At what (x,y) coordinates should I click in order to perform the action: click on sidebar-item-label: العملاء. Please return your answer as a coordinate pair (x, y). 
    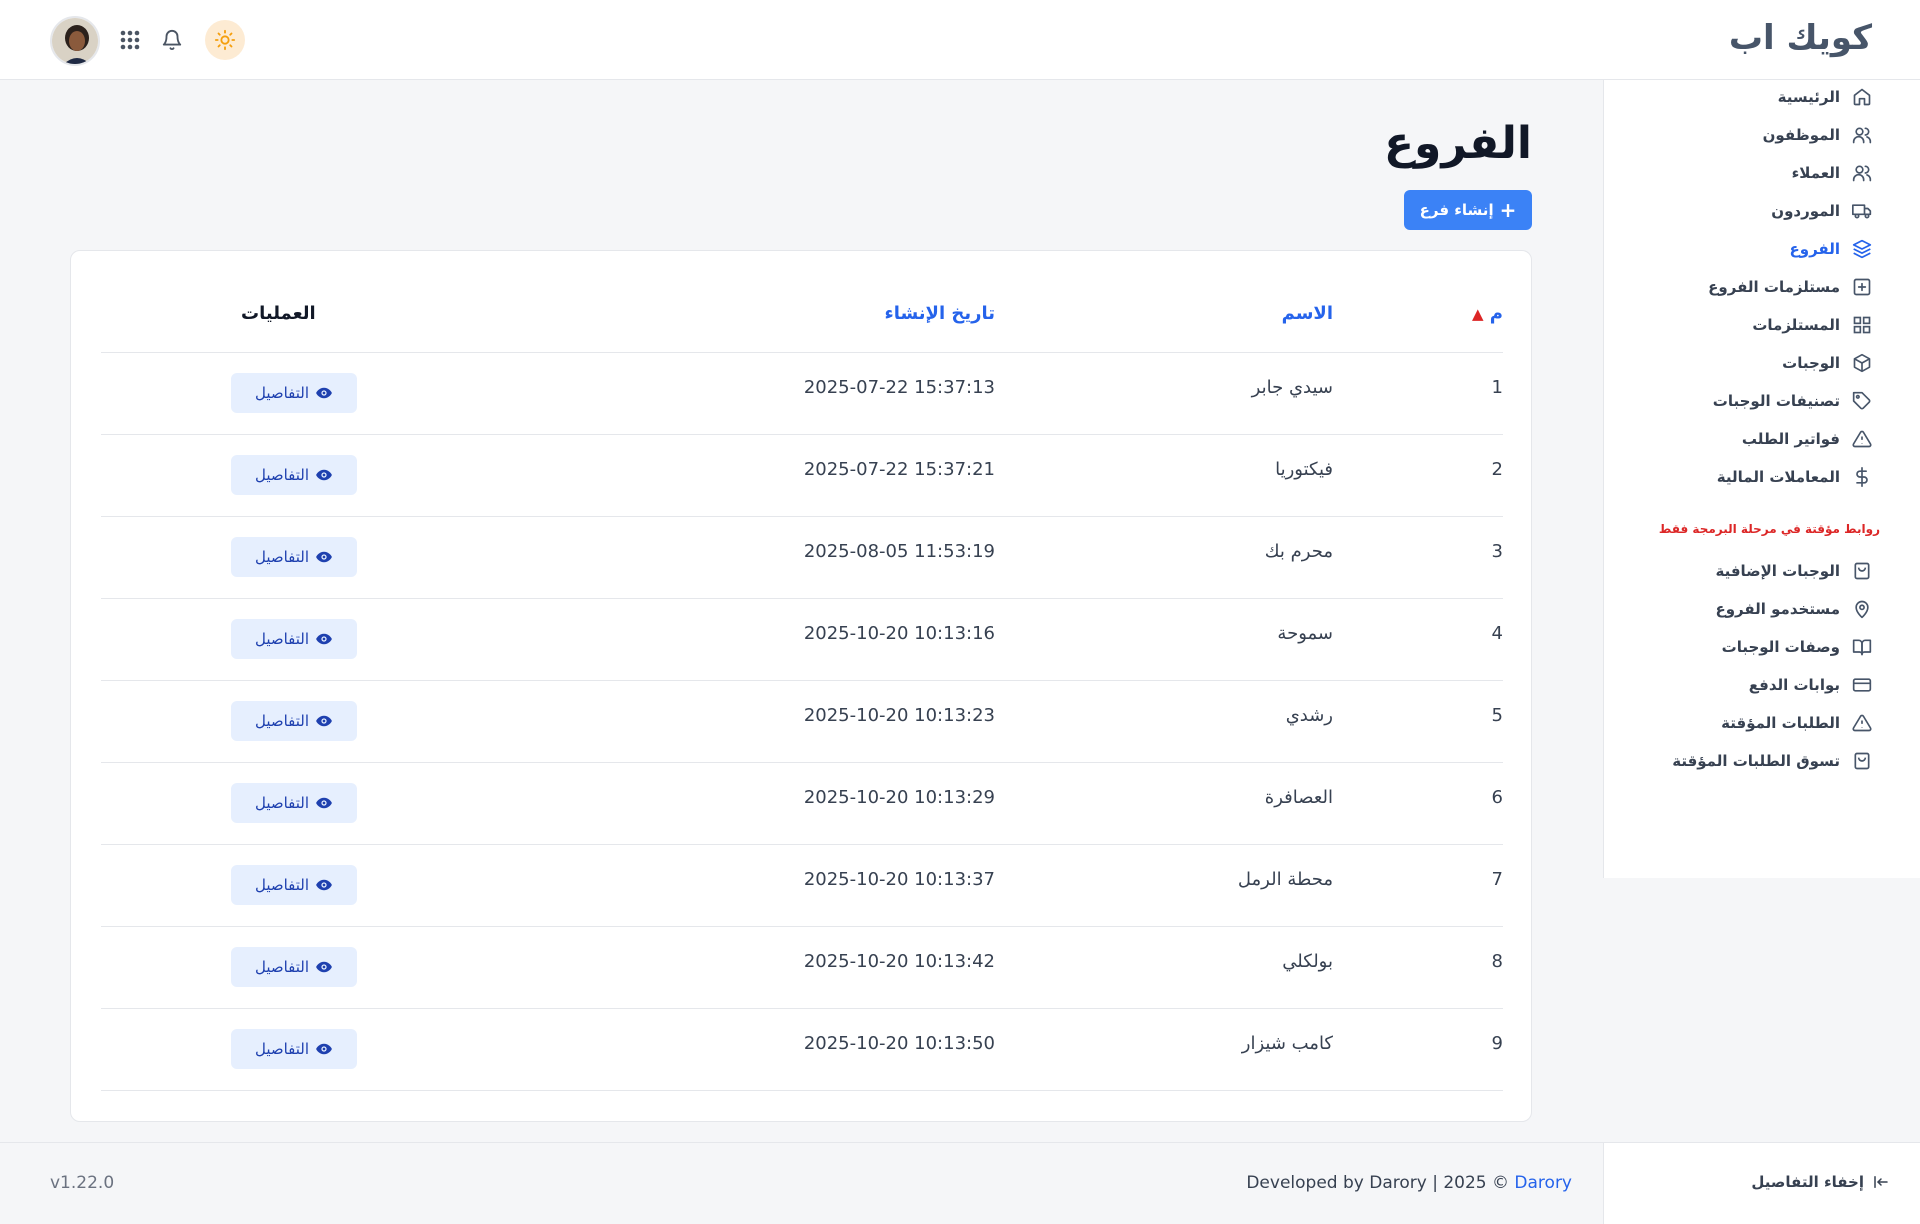
    Looking at the image, I should click on (1815, 173).